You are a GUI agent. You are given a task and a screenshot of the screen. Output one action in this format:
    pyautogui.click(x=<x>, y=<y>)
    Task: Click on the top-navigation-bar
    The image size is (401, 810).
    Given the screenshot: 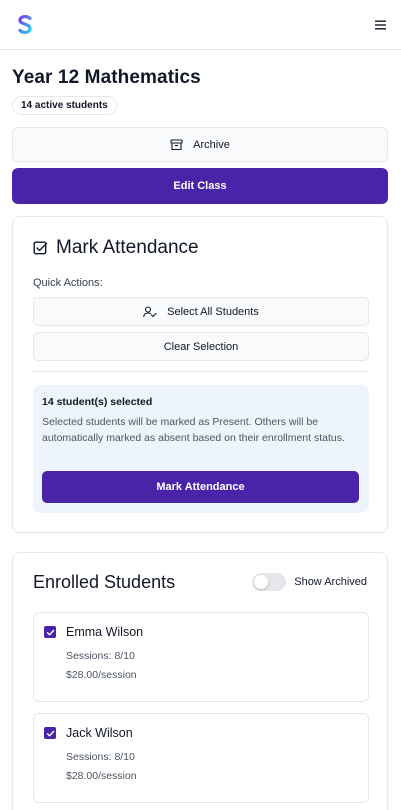 What is the action you would take?
    pyautogui.click(x=200, y=25)
    